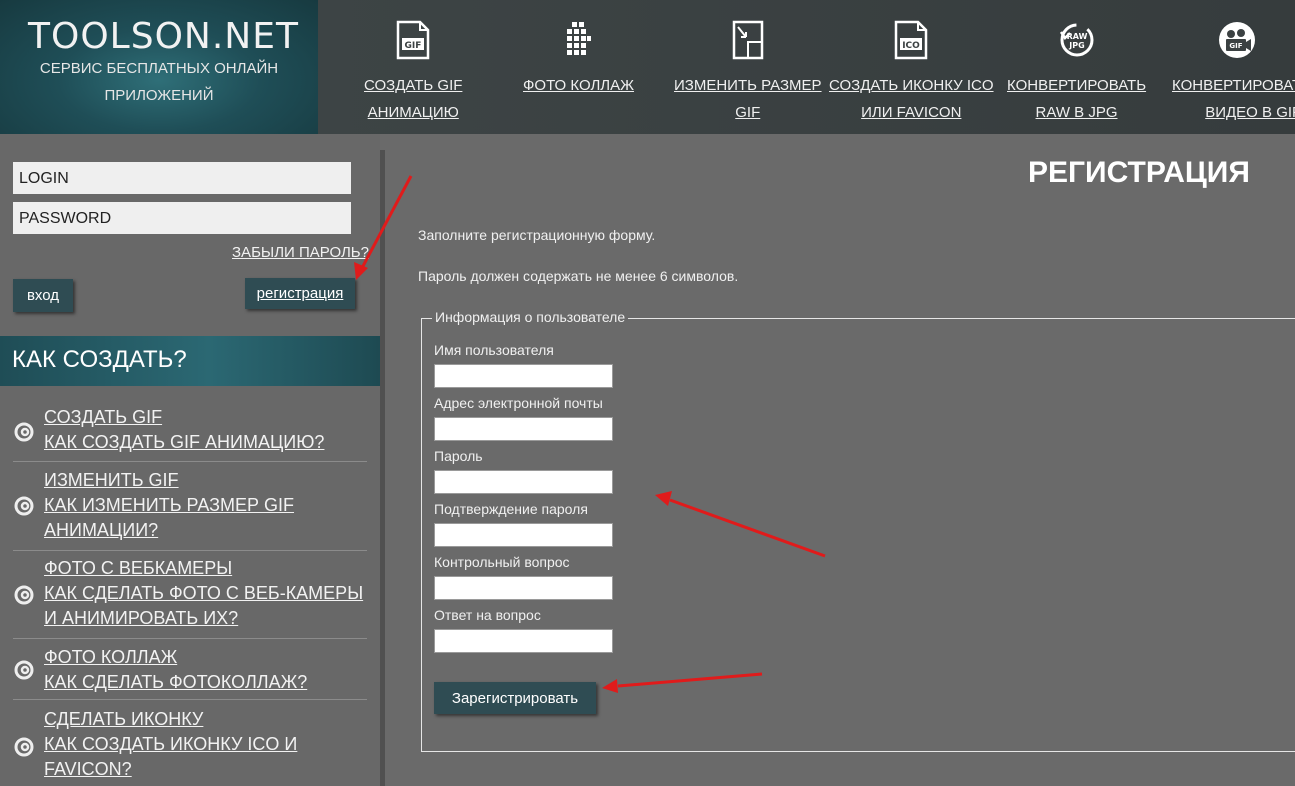 The height and width of the screenshot is (786, 1295). Describe the element at coordinates (911, 40) in the screenshot. I see `ico-file-icon: ICO` at that location.